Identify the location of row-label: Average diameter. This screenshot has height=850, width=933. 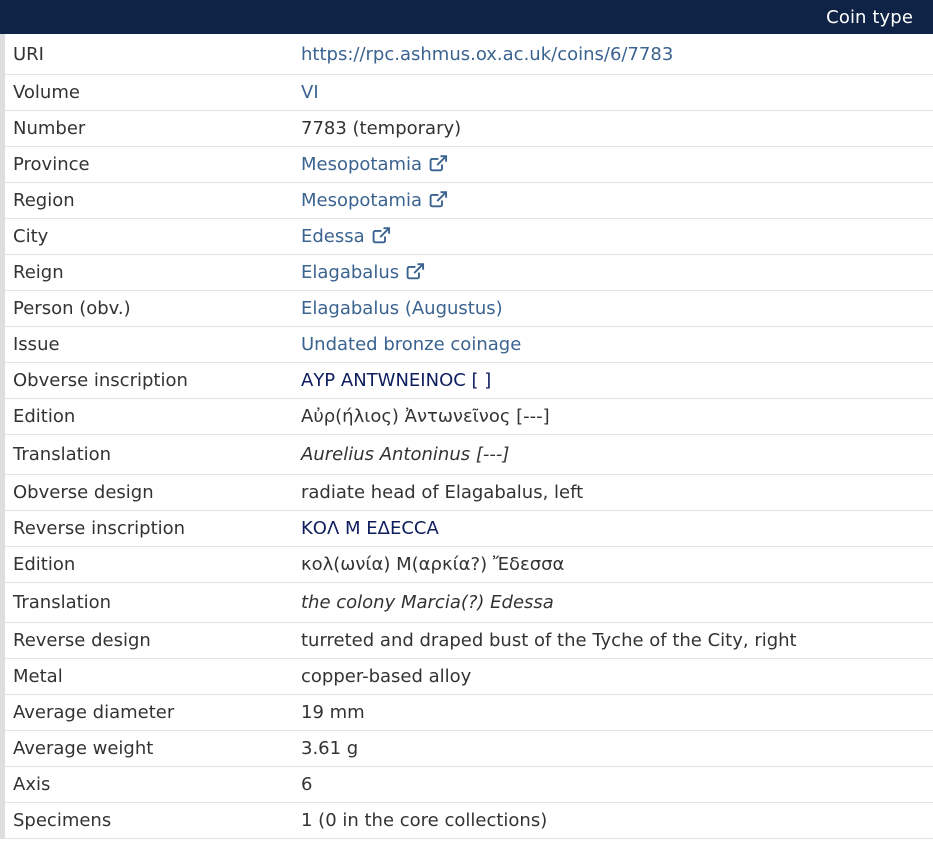
(94, 712).